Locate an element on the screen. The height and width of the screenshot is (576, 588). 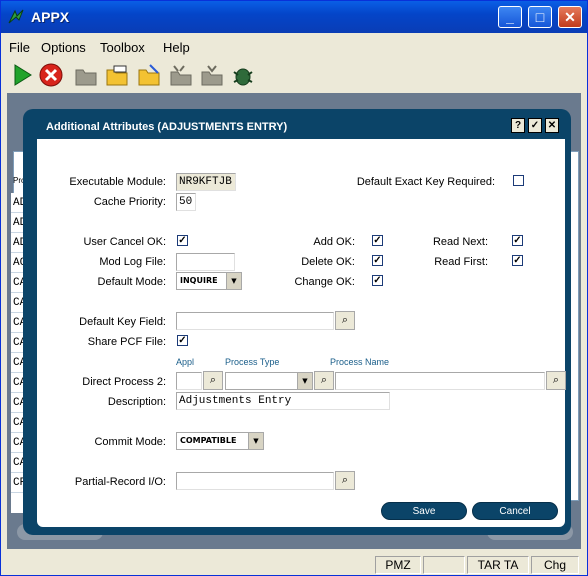
direct-process-2-label: Direct Process 2: is located at coordinates (124, 382).